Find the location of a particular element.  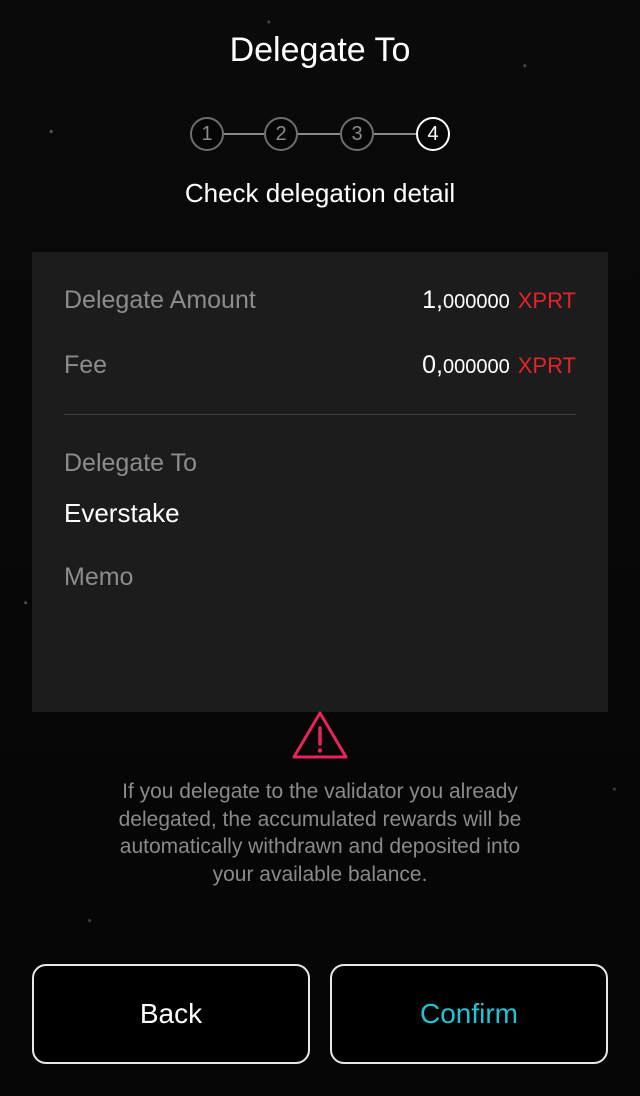

step-indicator: 1 2 3 4 is located at coordinates (320, 134).